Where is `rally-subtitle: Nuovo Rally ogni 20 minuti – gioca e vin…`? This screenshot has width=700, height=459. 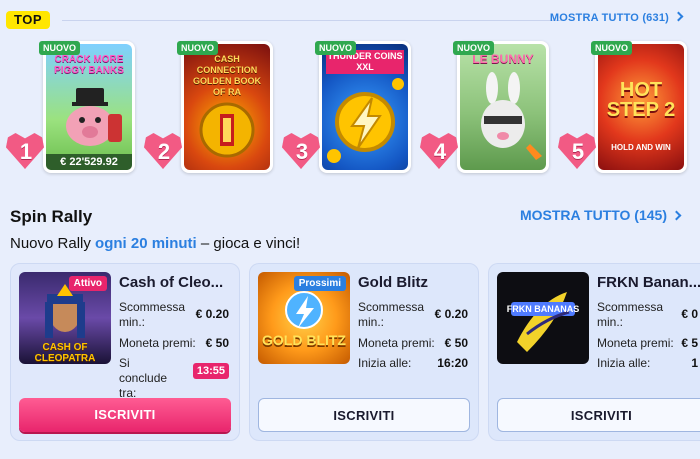
rally-subtitle: Nuovo Rally ogni 20 minuti – gioca e vin… is located at coordinates (155, 243).